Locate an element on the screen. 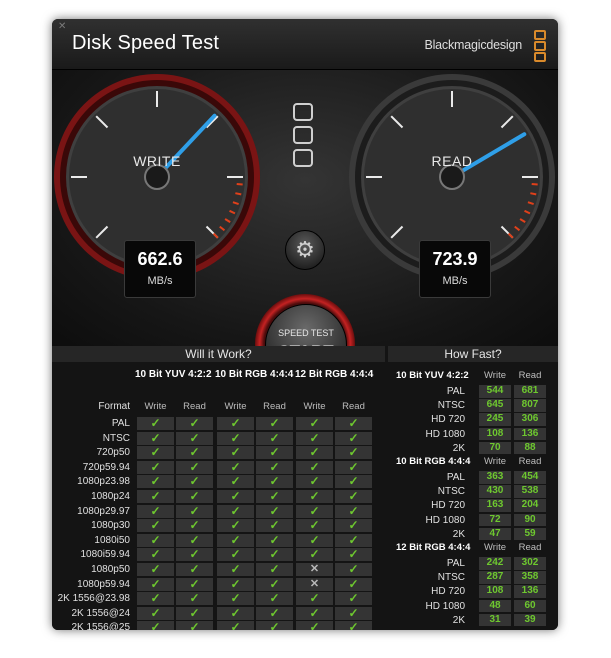 This screenshot has width=611, height=658. fast-write-value: 287 is located at coordinates (495, 577).